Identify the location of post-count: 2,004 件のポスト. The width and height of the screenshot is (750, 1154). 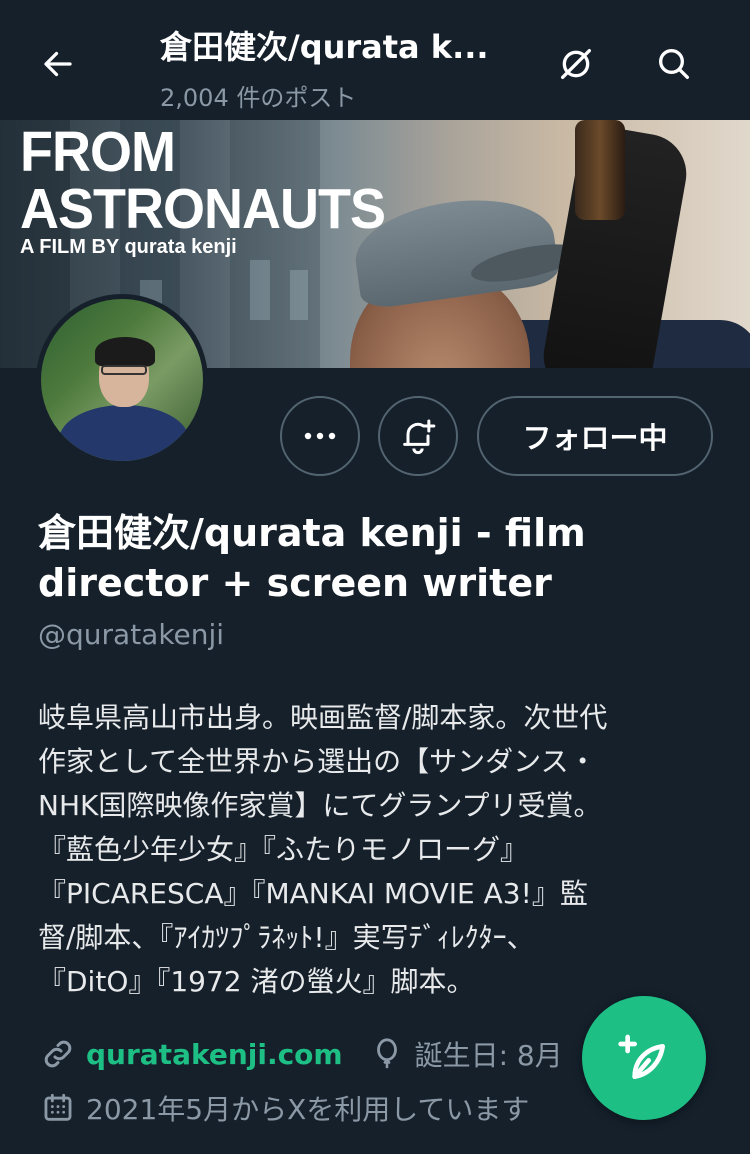
(258, 98).